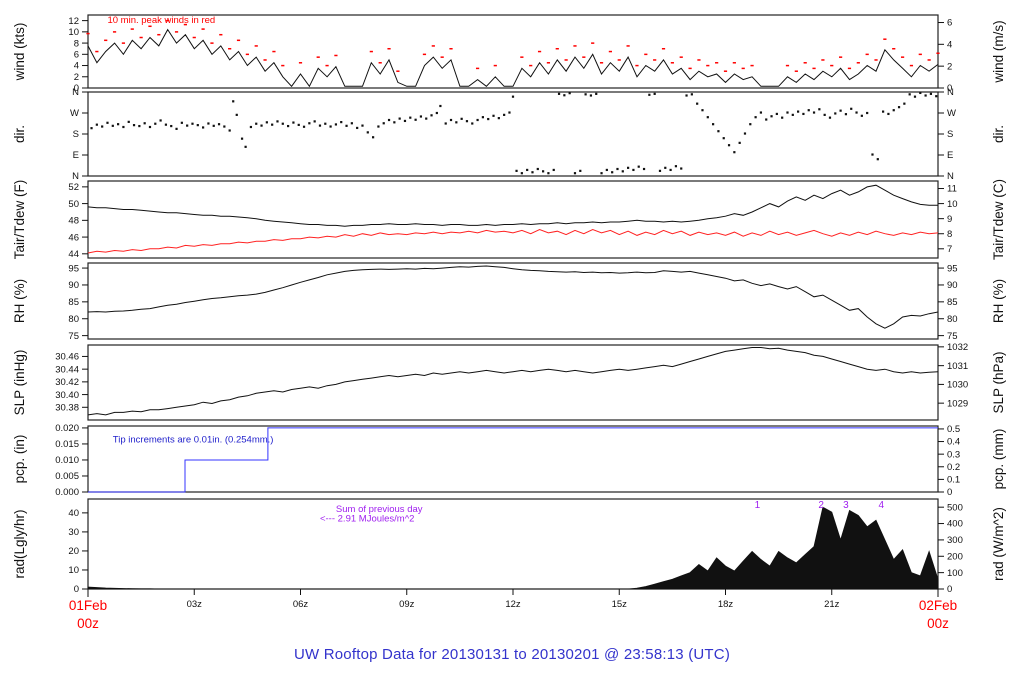 The image size is (1024, 700). I want to click on left-tick-label-wind: 6, so click(76, 55).